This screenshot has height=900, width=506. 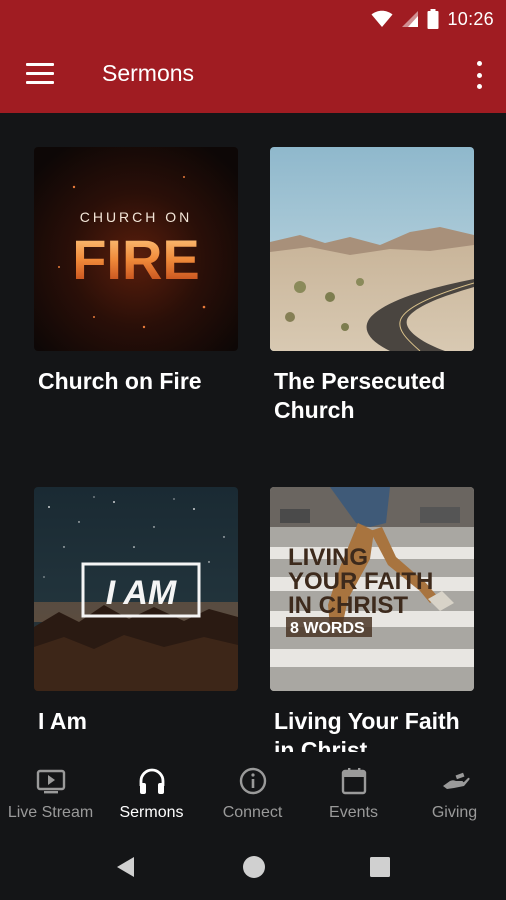 I want to click on headphones-icon, so click(x=152, y=781).